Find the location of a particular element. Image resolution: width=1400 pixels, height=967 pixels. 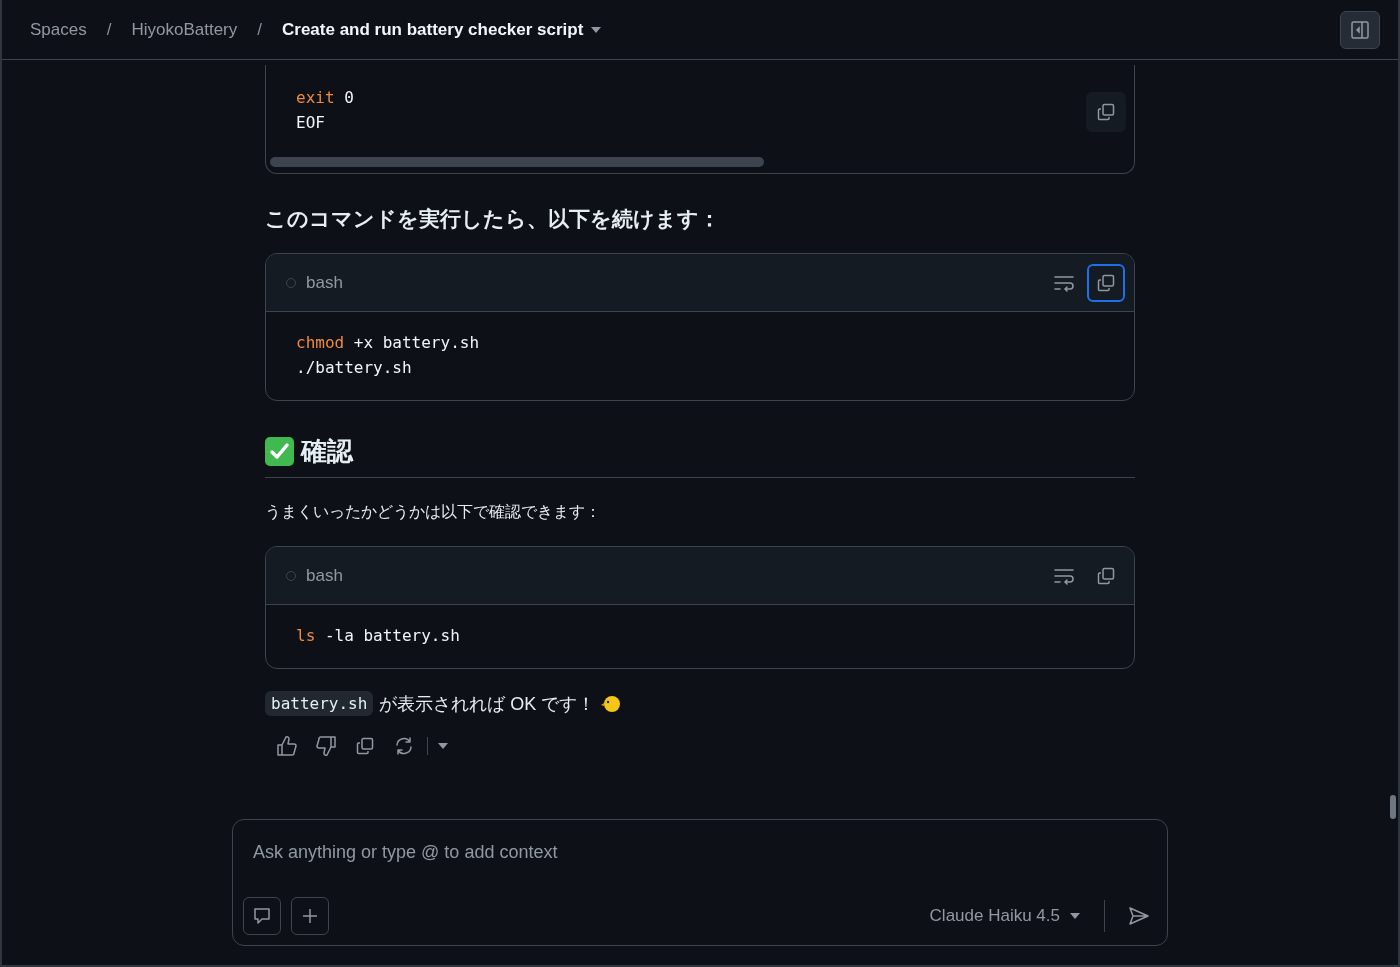

sidebar-icon is located at coordinates (1360, 29).